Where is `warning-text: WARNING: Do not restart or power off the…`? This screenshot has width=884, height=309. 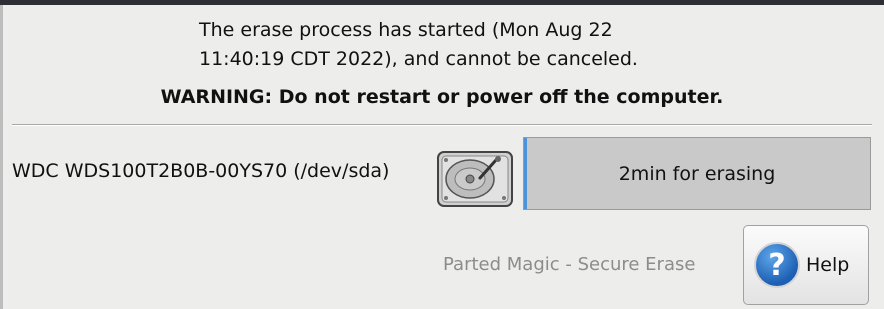 warning-text: WARNING: Do not restart or power off the… is located at coordinates (442, 97).